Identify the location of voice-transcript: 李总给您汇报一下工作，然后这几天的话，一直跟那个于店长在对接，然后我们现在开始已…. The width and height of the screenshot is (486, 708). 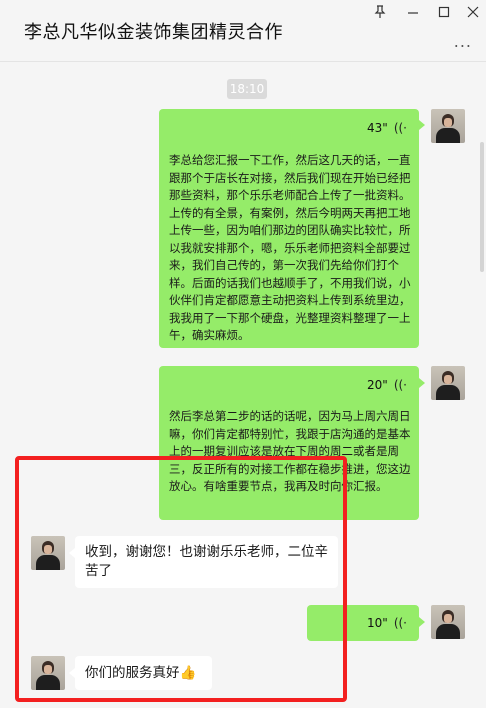
(290, 247).